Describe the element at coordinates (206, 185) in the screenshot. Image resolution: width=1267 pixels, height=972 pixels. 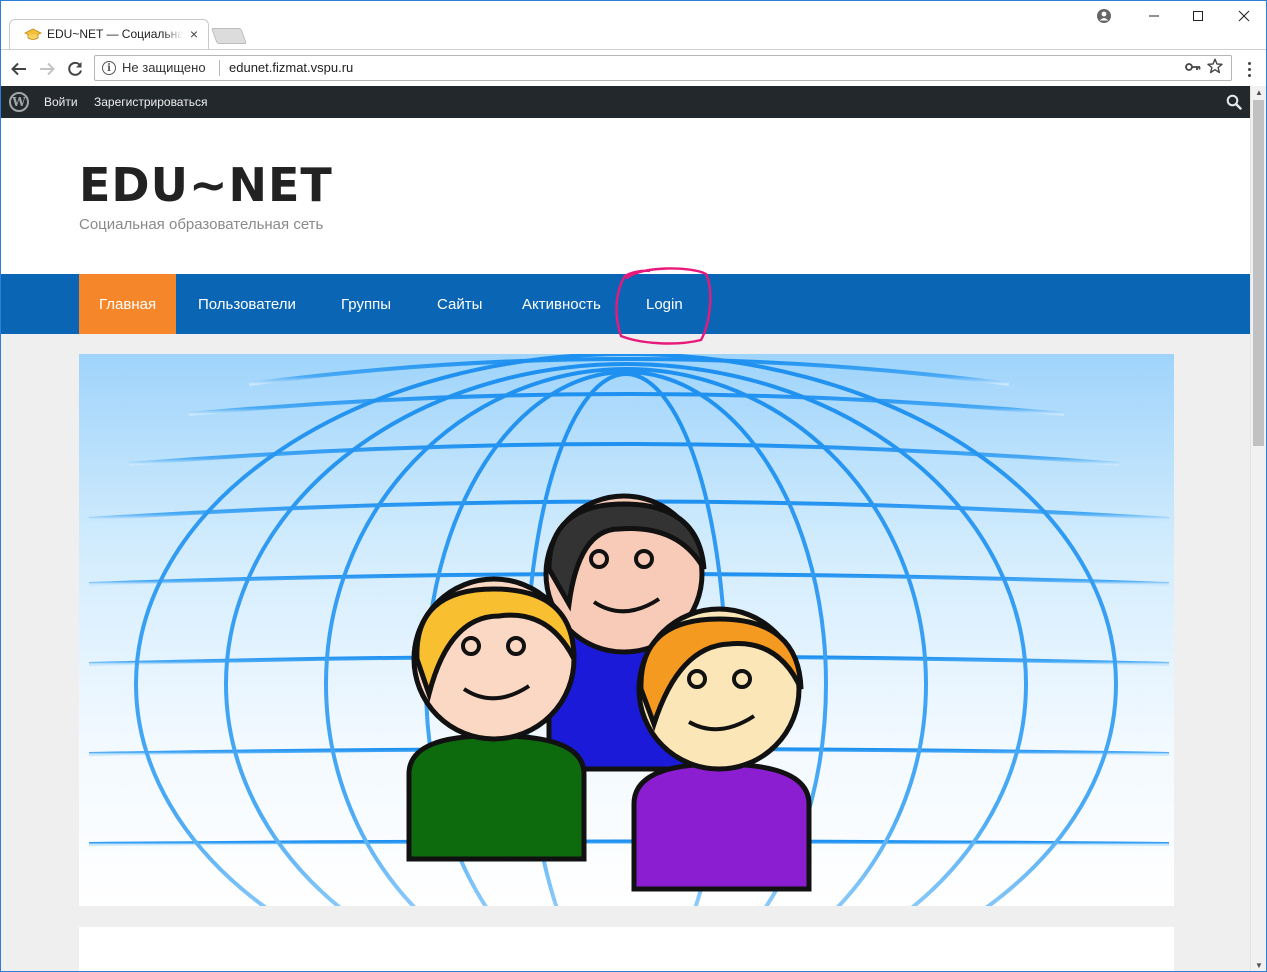
I see `site-title: EDU~NET` at that location.